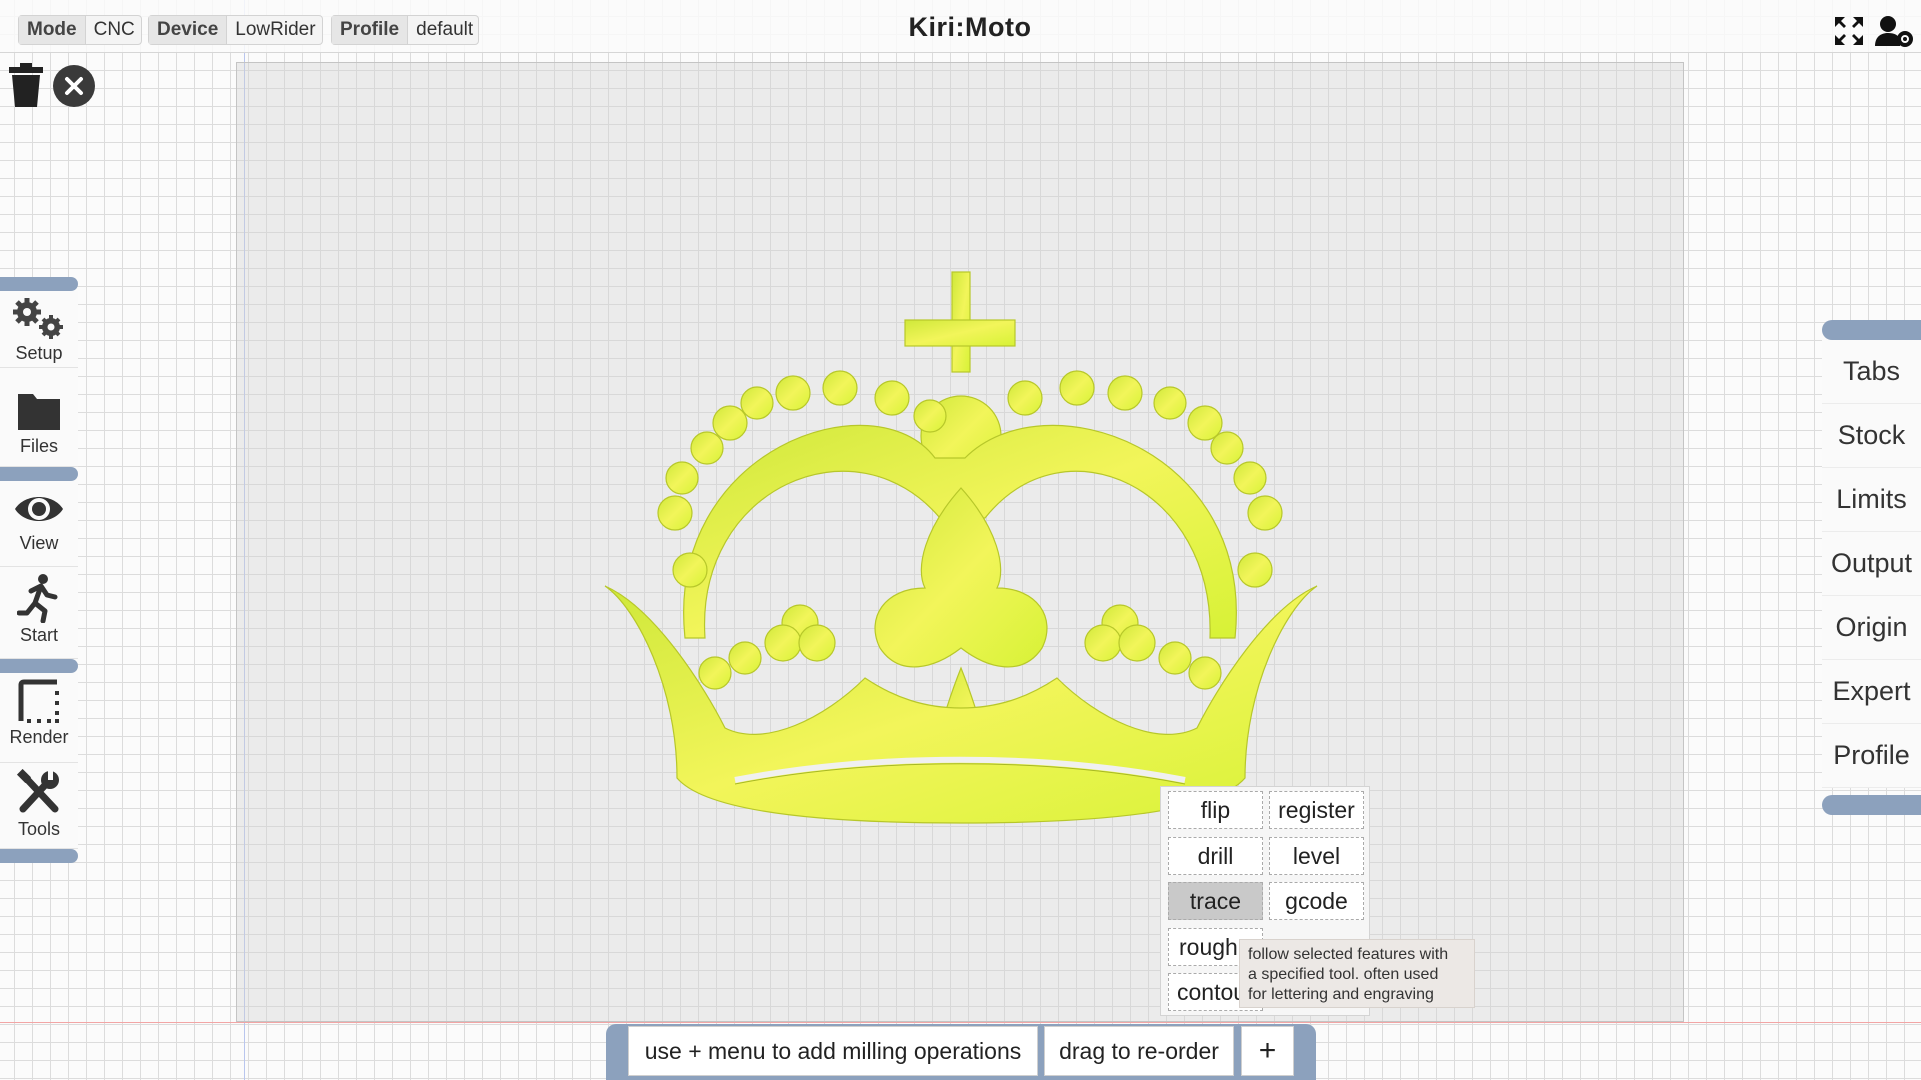 The width and height of the screenshot is (1921, 1080). I want to click on right-toolbar-handle-top, so click(1871, 330).